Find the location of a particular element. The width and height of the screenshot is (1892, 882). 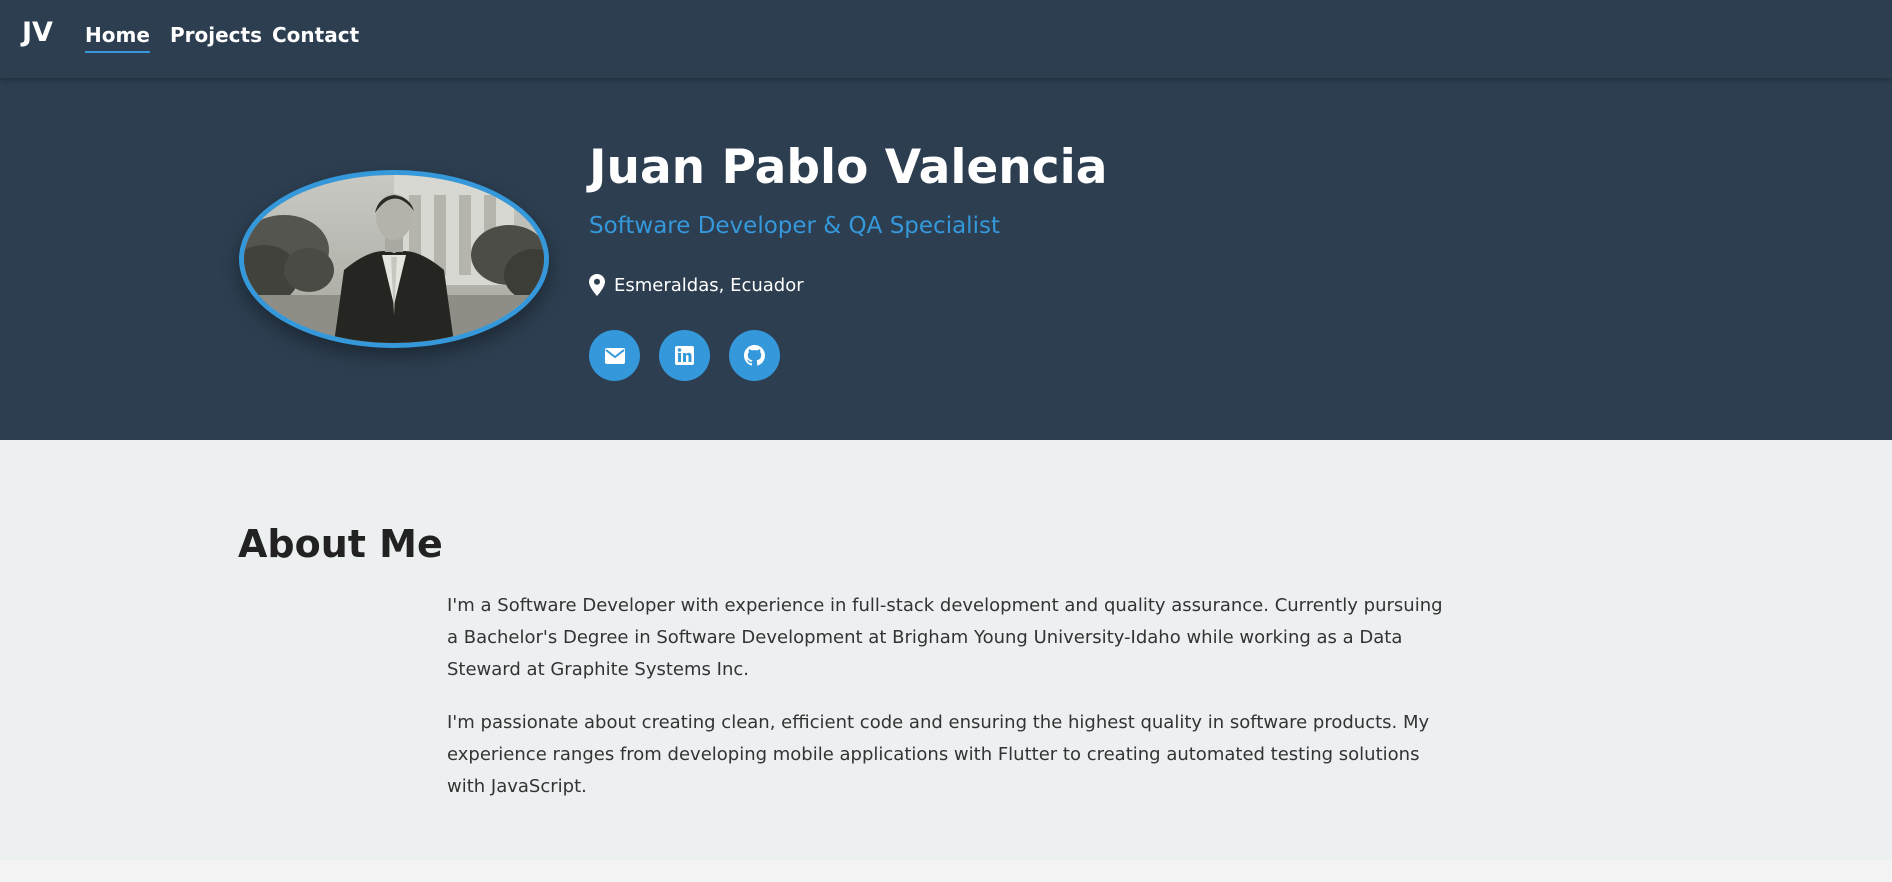

location-text: Esmeraldas, Ecuador is located at coordinates (709, 285).